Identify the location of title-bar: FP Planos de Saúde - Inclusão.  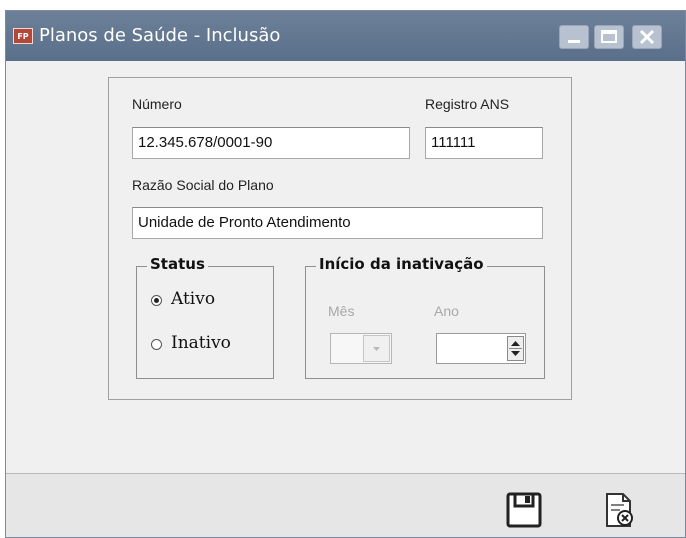
(345, 36).